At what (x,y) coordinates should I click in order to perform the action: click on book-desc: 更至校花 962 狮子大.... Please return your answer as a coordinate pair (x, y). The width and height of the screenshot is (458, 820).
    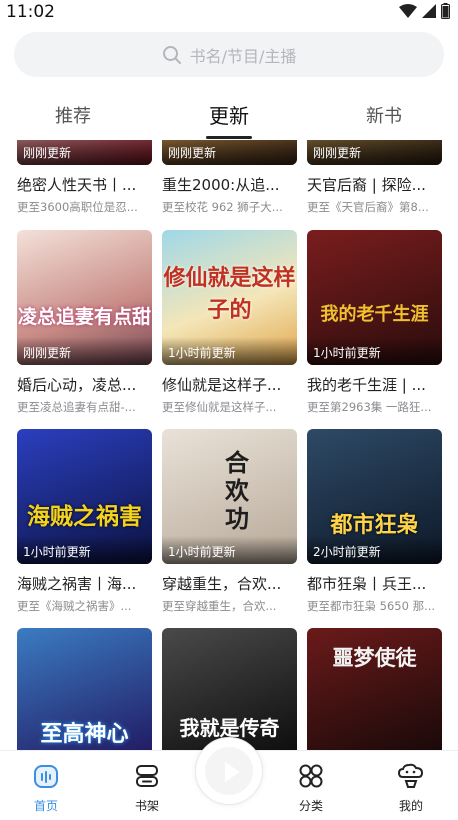
    Looking at the image, I should click on (222, 207).